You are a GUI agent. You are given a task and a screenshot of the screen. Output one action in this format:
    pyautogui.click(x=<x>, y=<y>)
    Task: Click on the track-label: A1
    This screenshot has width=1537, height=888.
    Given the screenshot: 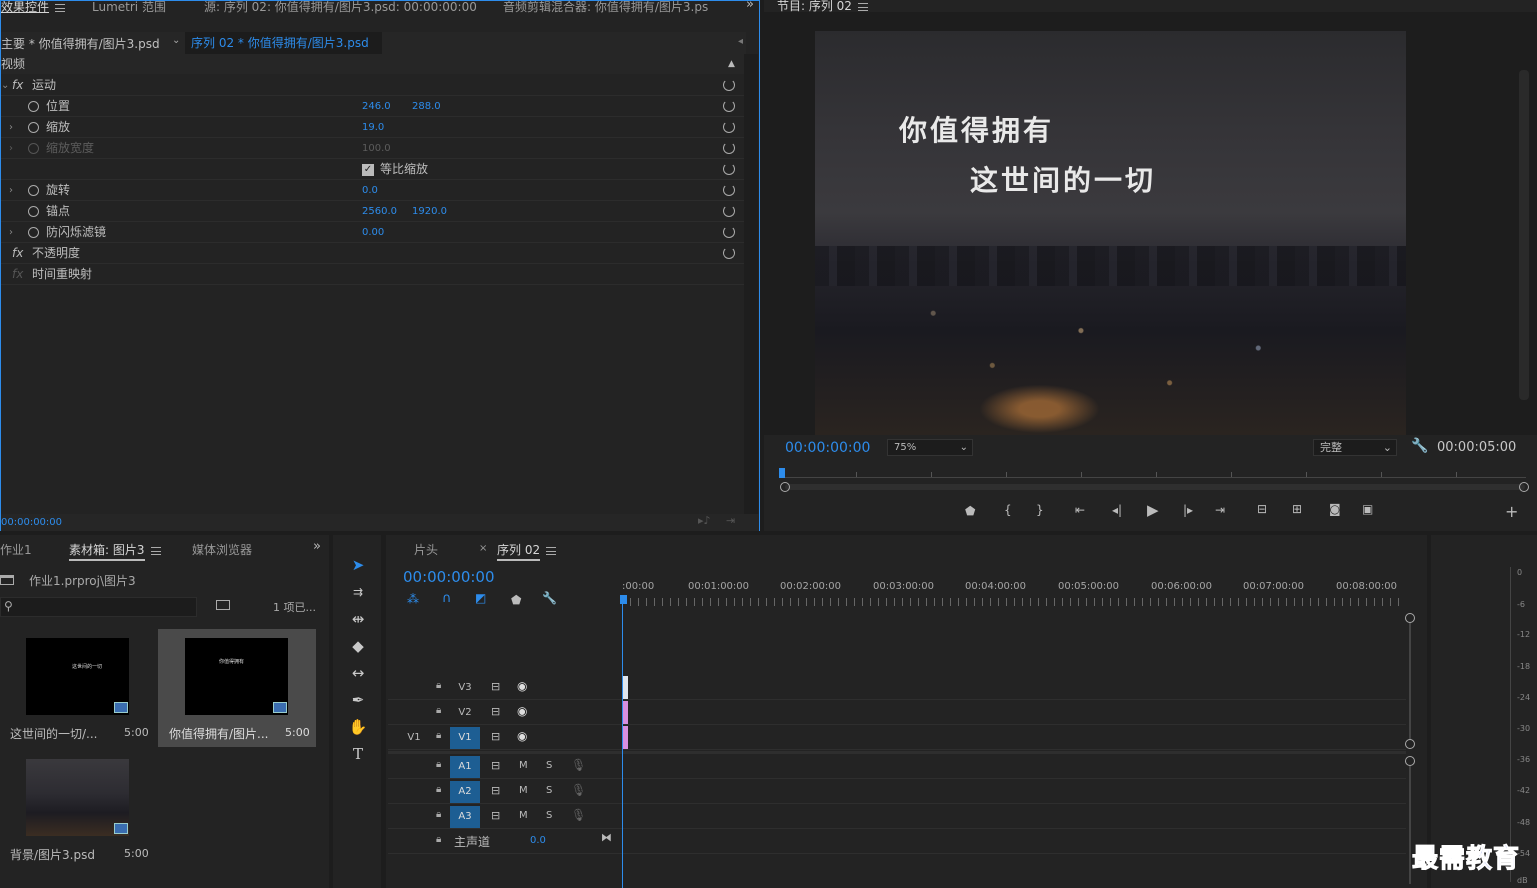 What is the action you would take?
    pyautogui.click(x=465, y=767)
    